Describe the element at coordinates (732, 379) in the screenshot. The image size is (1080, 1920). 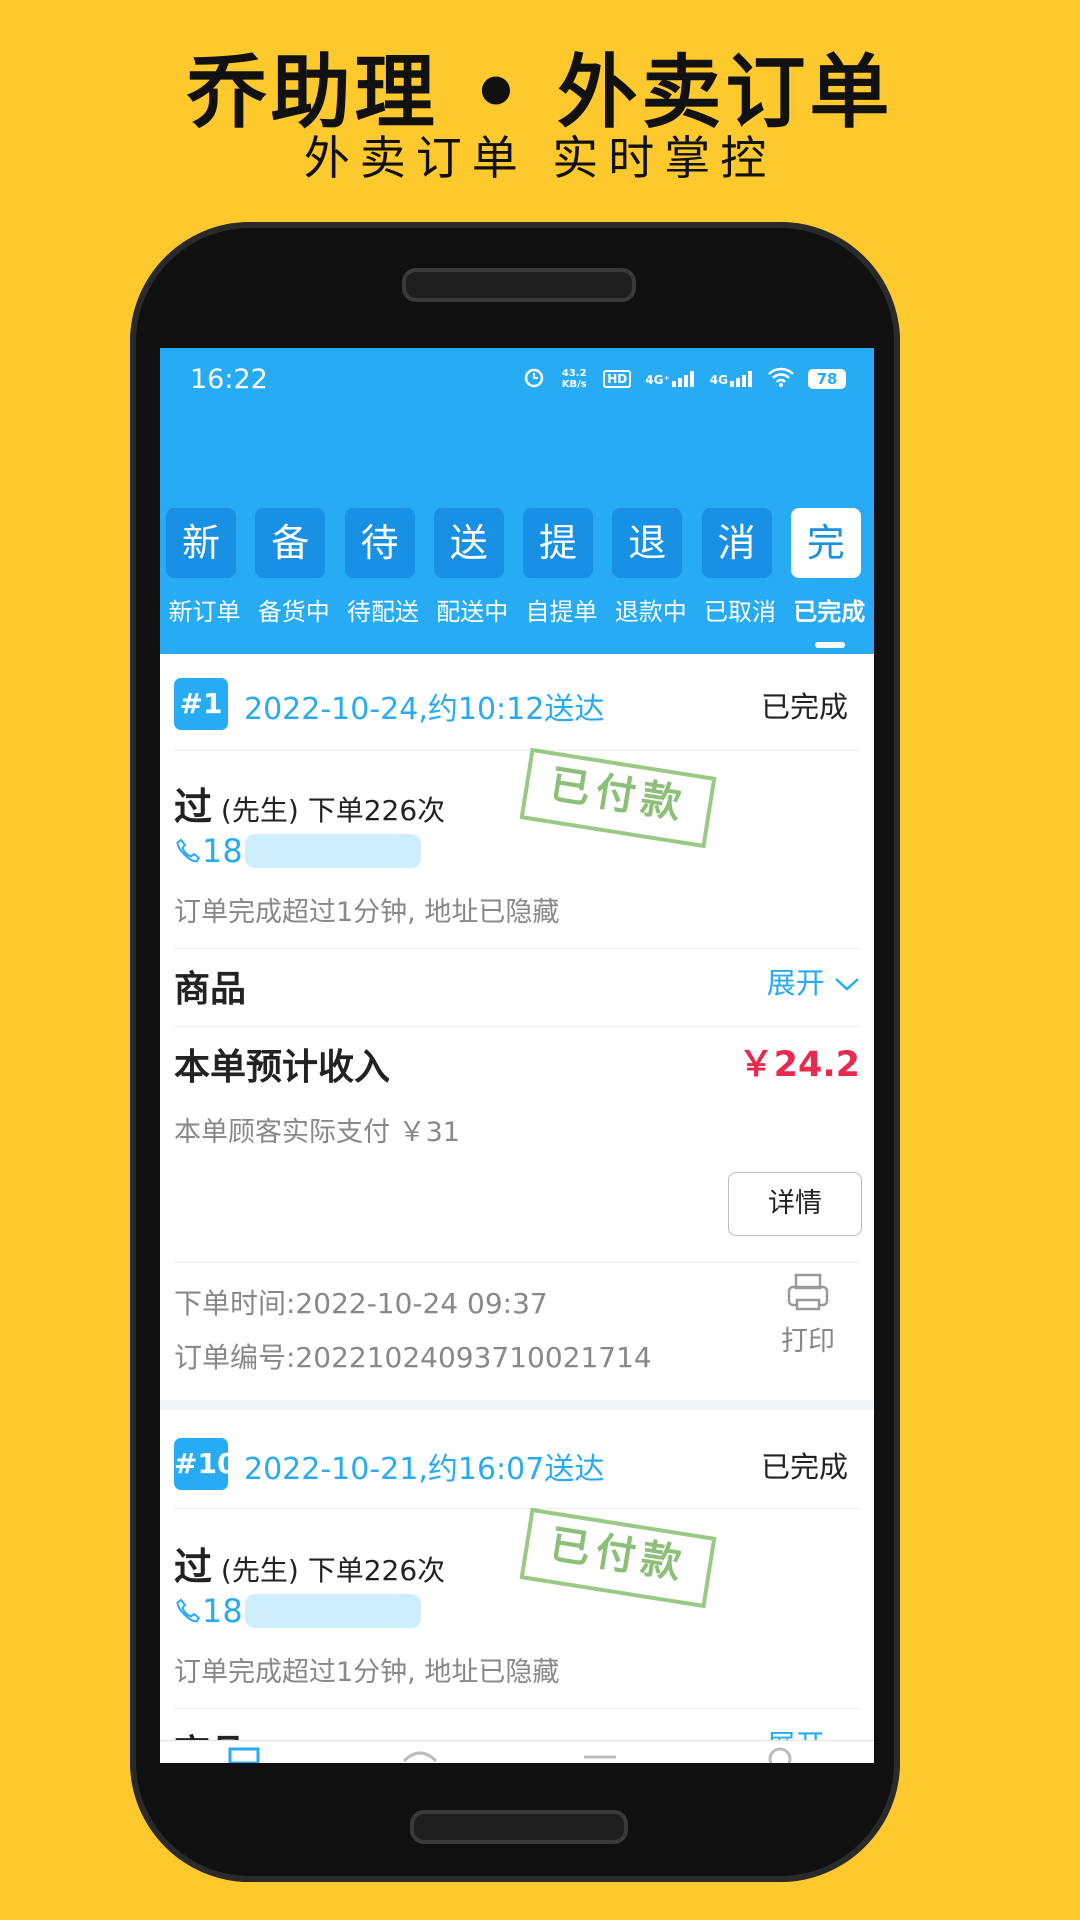
I see `signal-4g-icon: 4G` at that location.